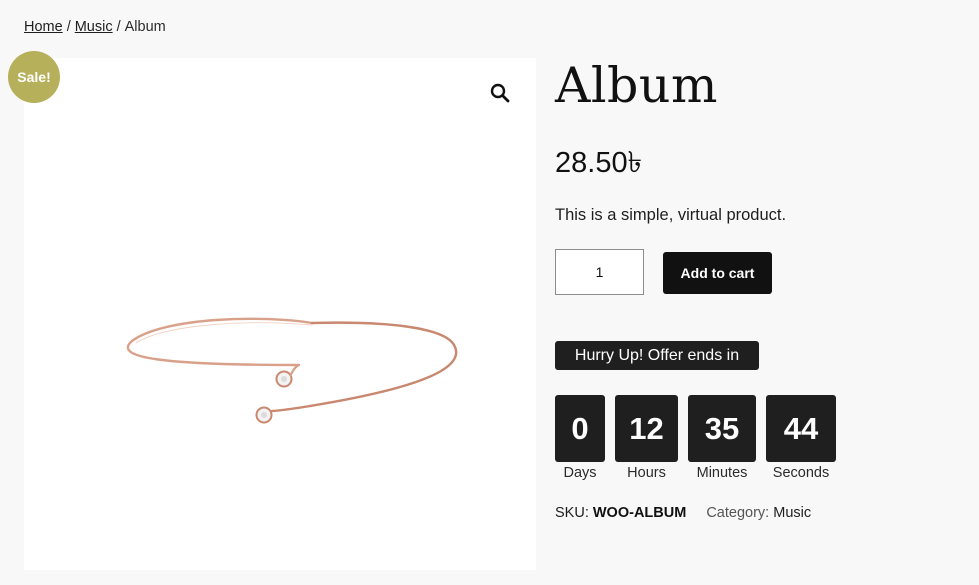 The width and height of the screenshot is (979, 585). Describe the element at coordinates (671, 215) in the screenshot. I see `product-short-description: This is a simple, virtual product.` at that location.